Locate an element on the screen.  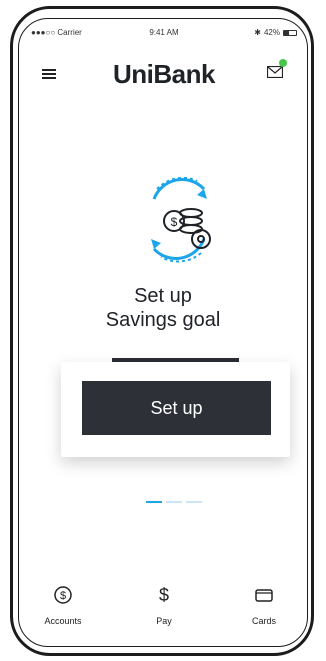
dollar-circle-icon: $ is located at coordinates (63, 595).